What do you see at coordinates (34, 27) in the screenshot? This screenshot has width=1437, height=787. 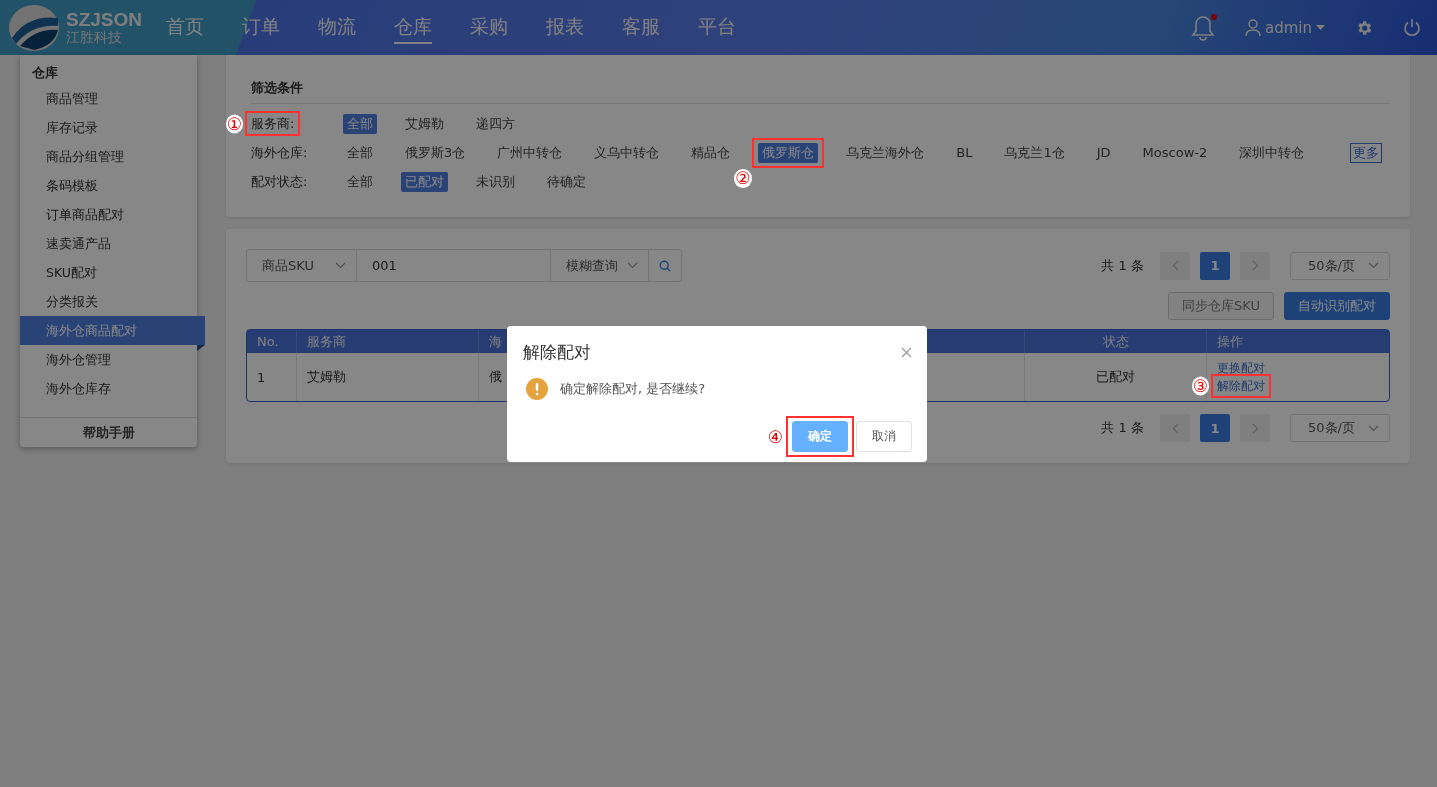 I see `logo-icon` at bounding box center [34, 27].